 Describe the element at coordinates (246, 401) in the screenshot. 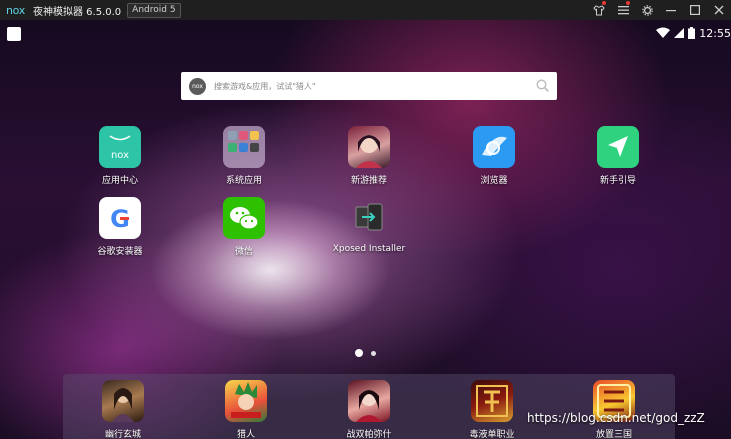

I see `game-hunter-icon` at that location.